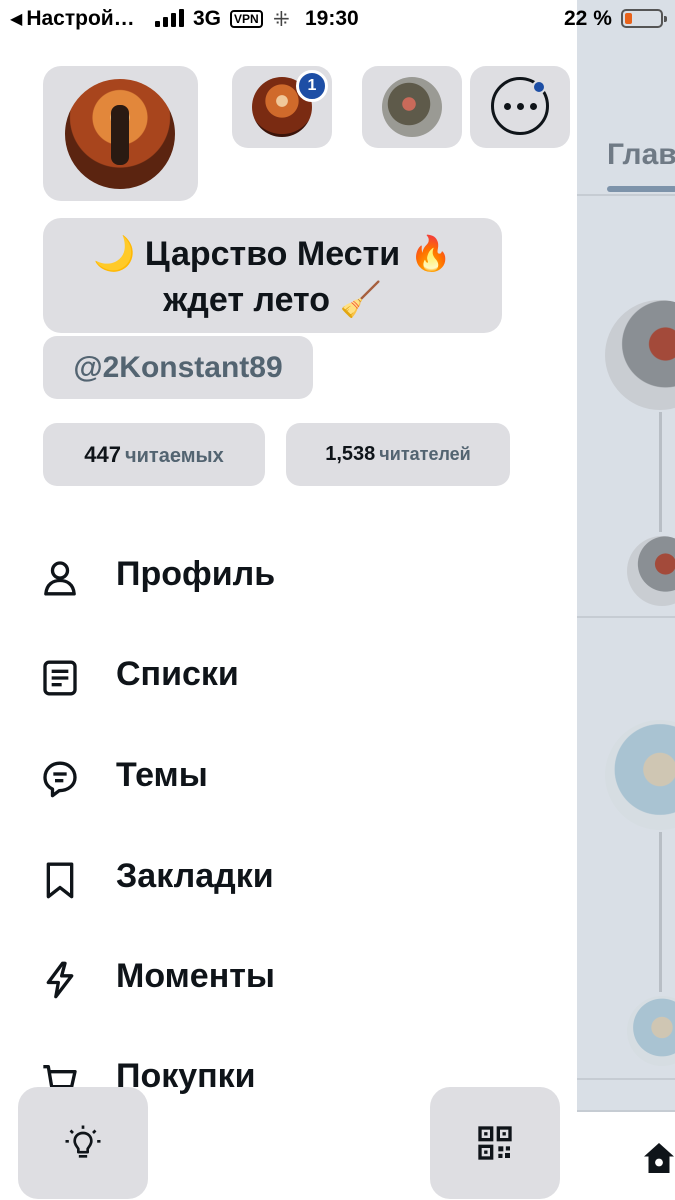 The height and width of the screenshot is (1200, 675). I want to click on background-timeline: Главная, so click(626, 600).